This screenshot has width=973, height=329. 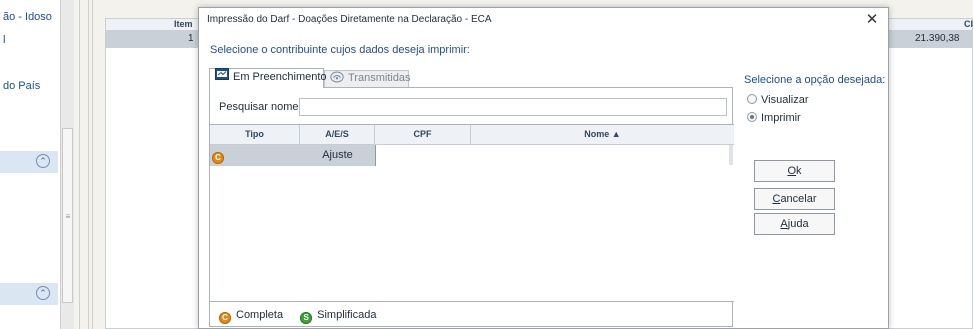 I want to click on radio-imprimir: Imprimir, so click(x=774, y=118).